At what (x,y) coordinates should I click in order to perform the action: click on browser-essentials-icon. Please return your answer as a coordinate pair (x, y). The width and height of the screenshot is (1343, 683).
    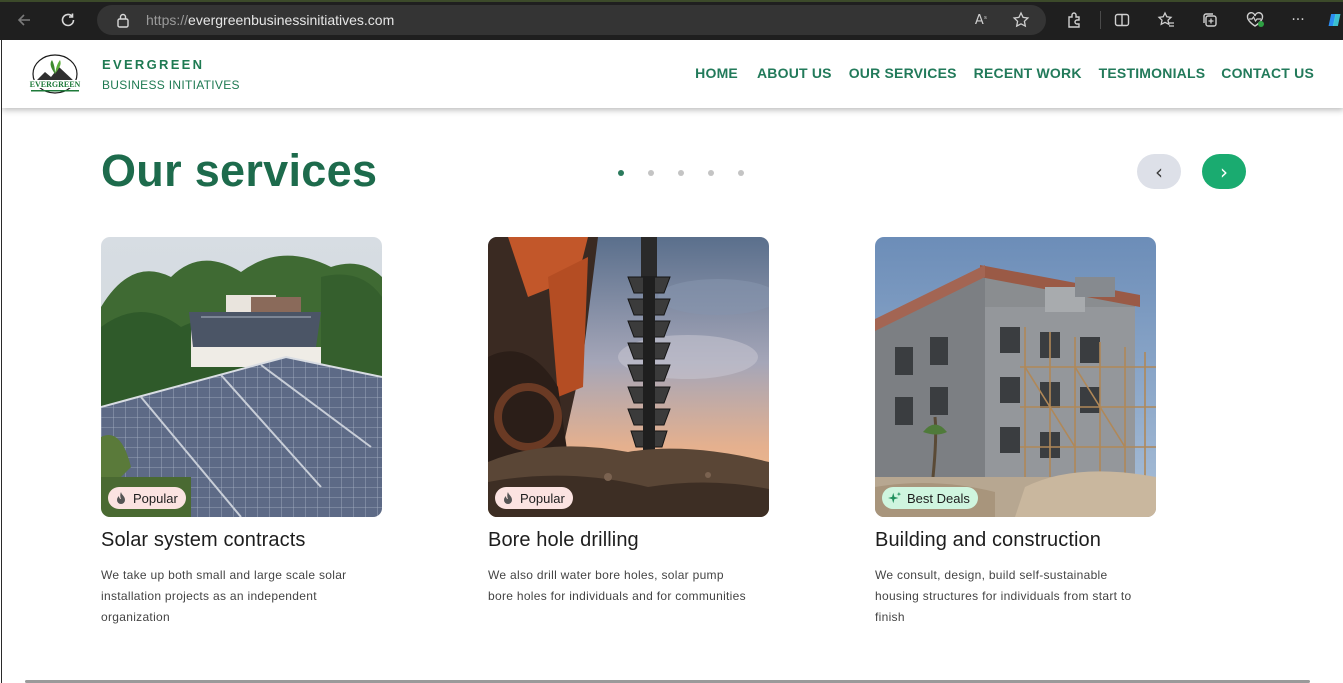
    Looking at the image, I should click on (1255, 20).